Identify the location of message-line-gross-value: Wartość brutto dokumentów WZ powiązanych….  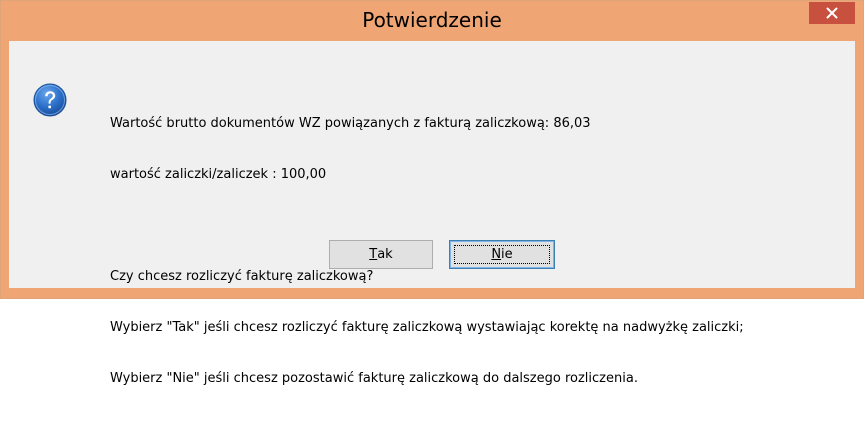
(350, 123).